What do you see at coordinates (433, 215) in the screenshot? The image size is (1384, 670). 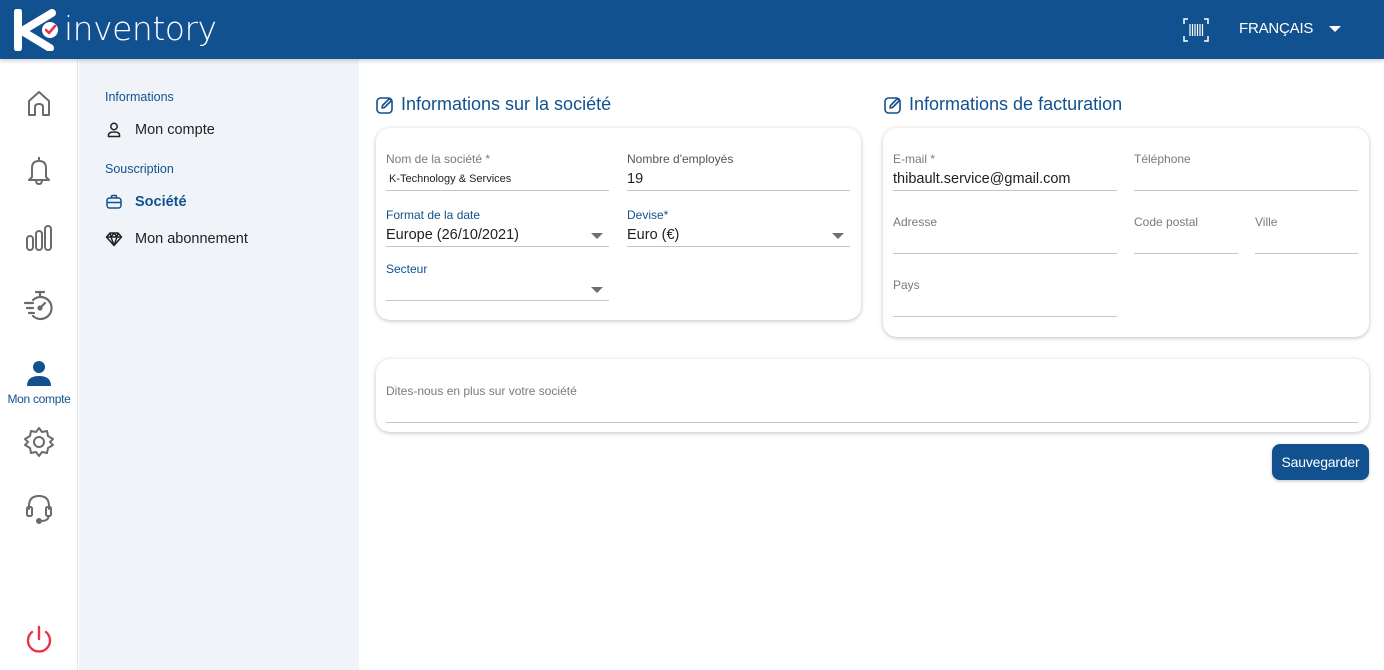 I see `date-format-label: Format de la date` at bounding box center [433, 215].